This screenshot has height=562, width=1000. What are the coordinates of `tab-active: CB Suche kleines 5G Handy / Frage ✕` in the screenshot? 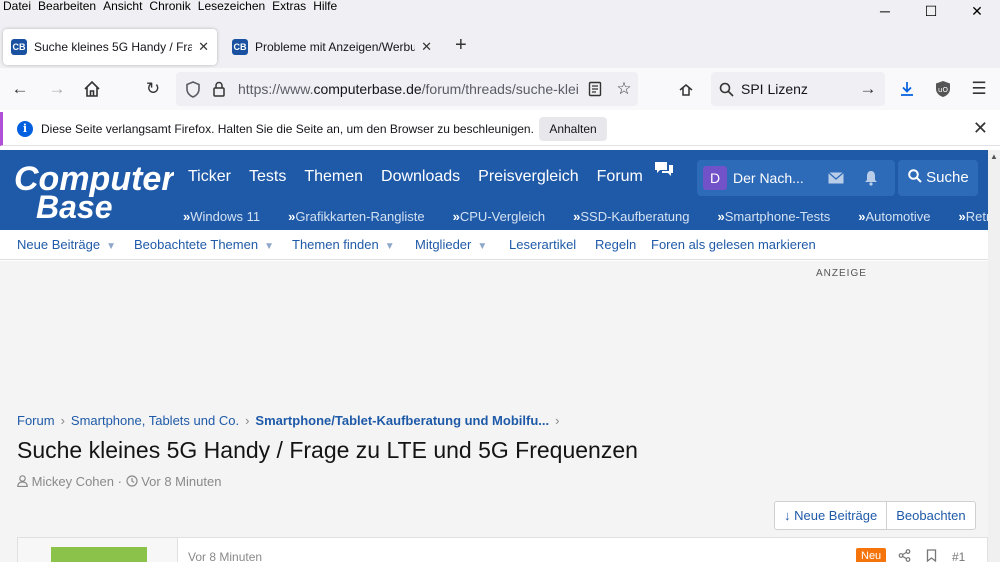 It's located at (110, 47).